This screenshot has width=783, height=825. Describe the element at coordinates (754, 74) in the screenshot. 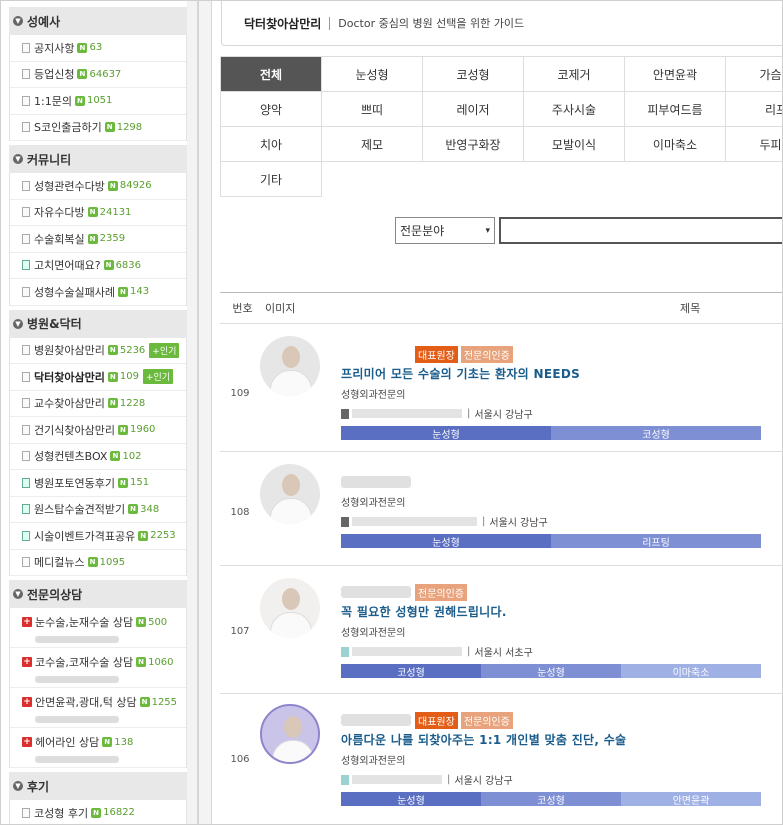

I see `category-tab: 가슴성` at that location.